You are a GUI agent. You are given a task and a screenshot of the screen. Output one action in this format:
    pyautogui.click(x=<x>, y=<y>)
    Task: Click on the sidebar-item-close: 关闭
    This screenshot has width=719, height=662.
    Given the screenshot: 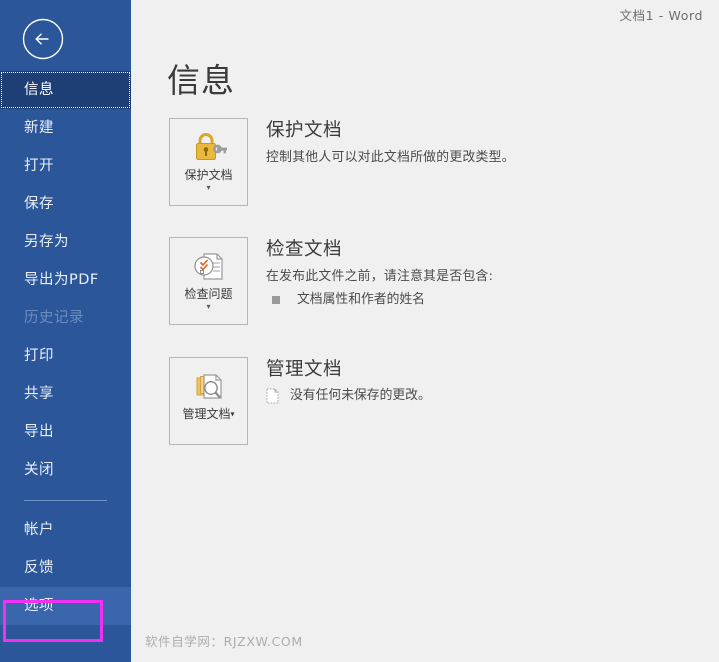 What is the action you would take?
    pyautogui.click(x=65, y=470)
    